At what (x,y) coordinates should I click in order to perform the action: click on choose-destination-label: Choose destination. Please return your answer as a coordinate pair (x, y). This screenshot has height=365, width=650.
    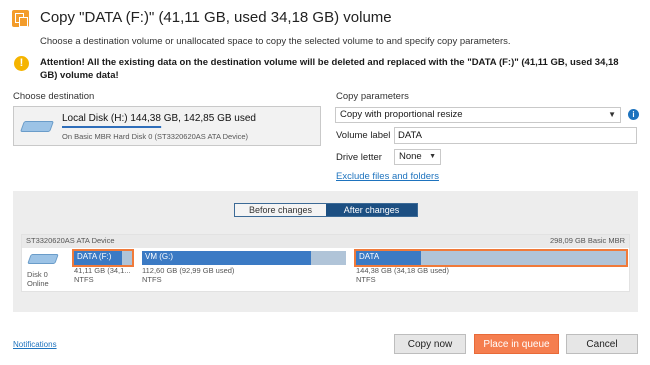
    Looking at the image, I should click on (54, 96).